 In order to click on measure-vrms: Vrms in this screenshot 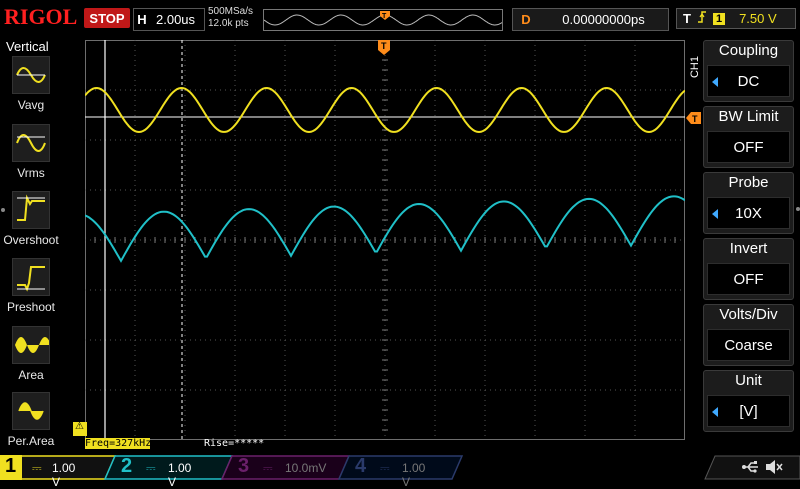, I will do `click(31, 157)`.